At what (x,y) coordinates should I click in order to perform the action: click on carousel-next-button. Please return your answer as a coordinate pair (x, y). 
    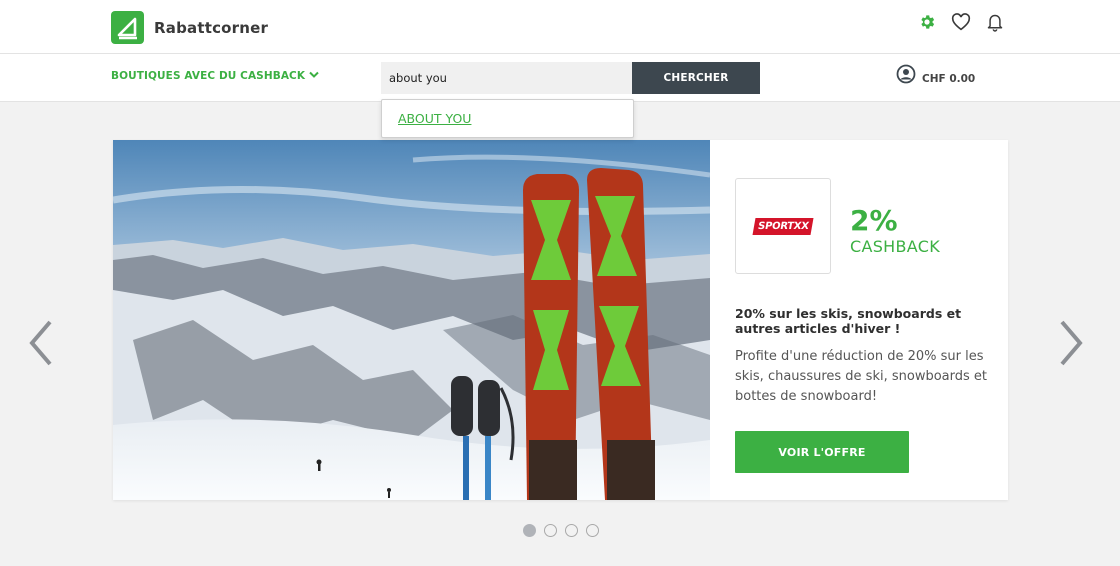
    Looking at the image, I should click on (1071, 343).